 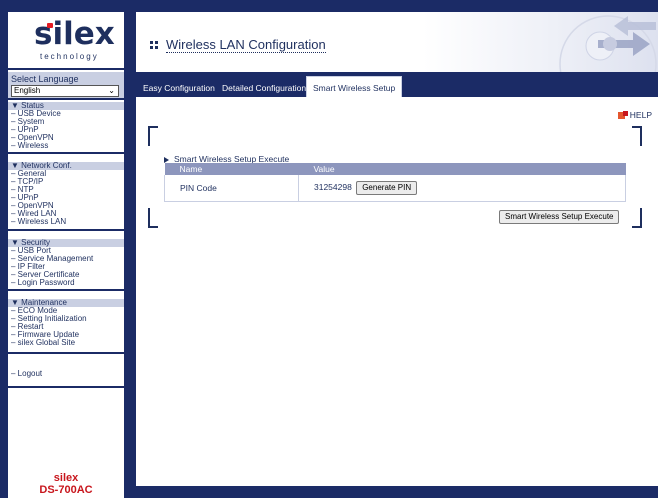 I want to click on tab-smart-wireless-setup: Smart Wireless Setup, so click(x=354, y=86).